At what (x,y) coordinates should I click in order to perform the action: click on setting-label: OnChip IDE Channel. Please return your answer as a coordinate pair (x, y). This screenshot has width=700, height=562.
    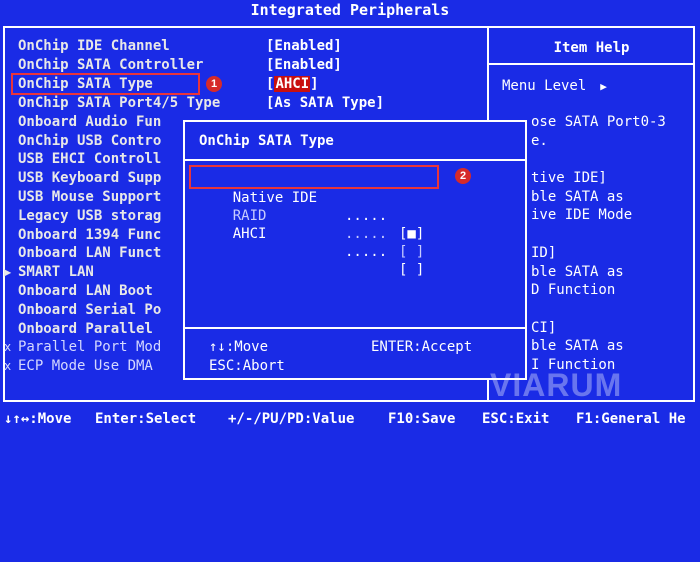
    Looking at the image, I should click on (94, 46).